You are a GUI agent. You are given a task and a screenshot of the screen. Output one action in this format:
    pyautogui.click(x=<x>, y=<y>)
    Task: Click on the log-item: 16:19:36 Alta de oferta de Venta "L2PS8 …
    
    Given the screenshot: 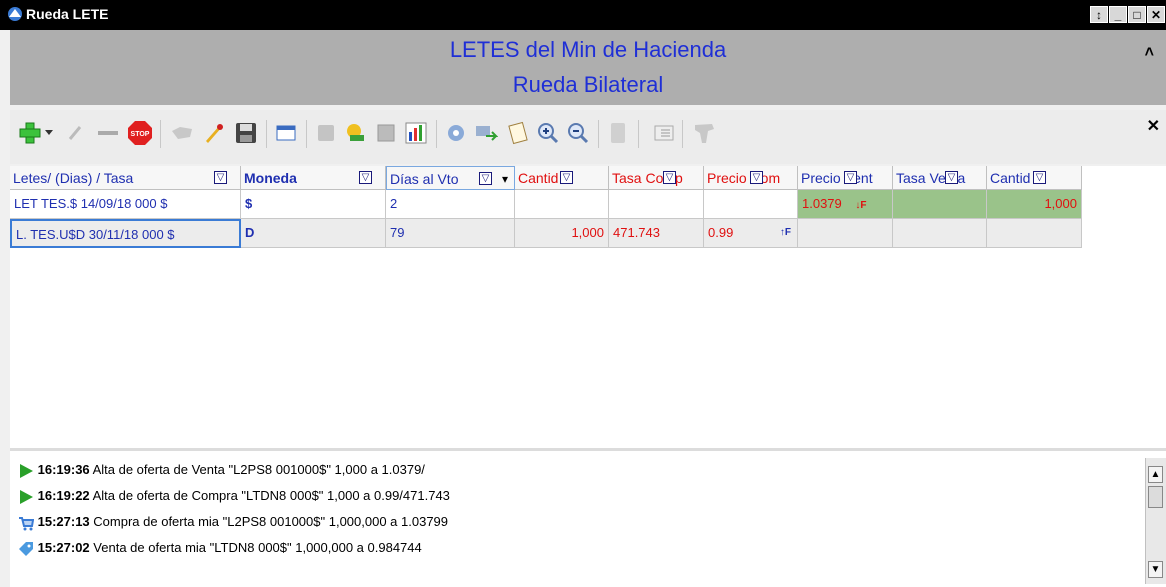 What is the action you would take?
    pyautogui.click(x=221, y=470)
    